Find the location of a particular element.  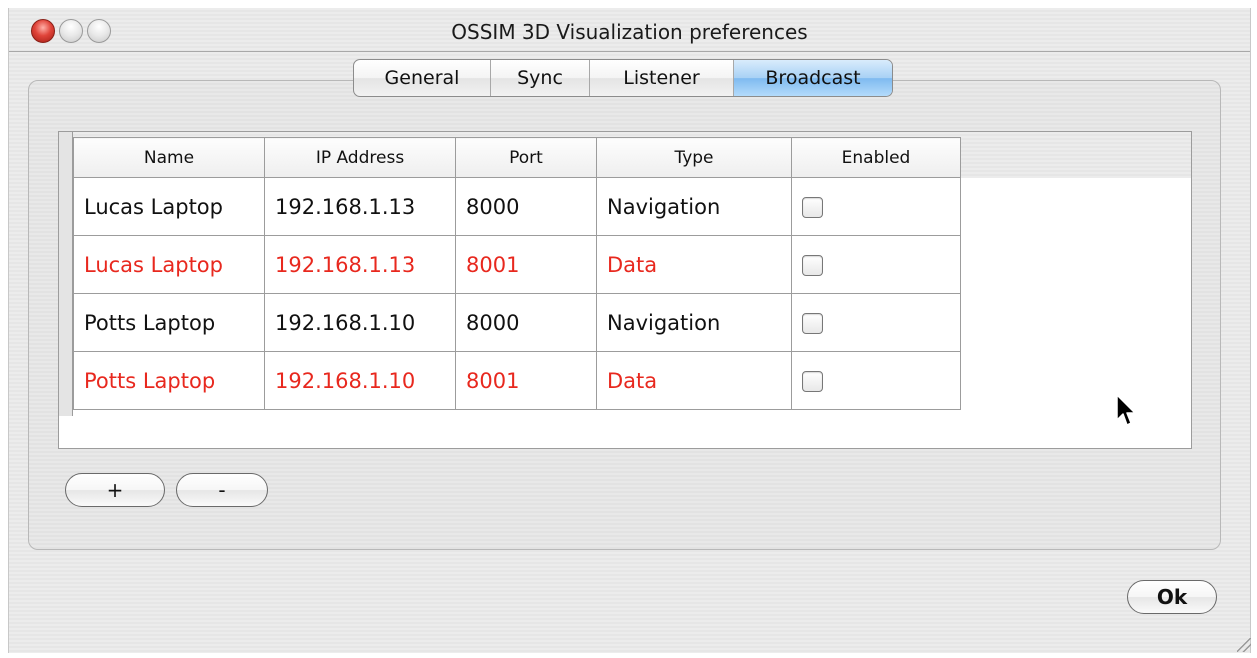

tab-sync: Sync is located at coordinates (540, 78).